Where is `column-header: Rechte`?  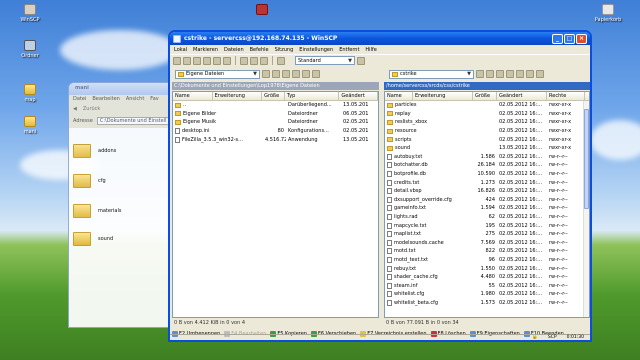 column-header: Rechte is located at coordinates (566, 96).